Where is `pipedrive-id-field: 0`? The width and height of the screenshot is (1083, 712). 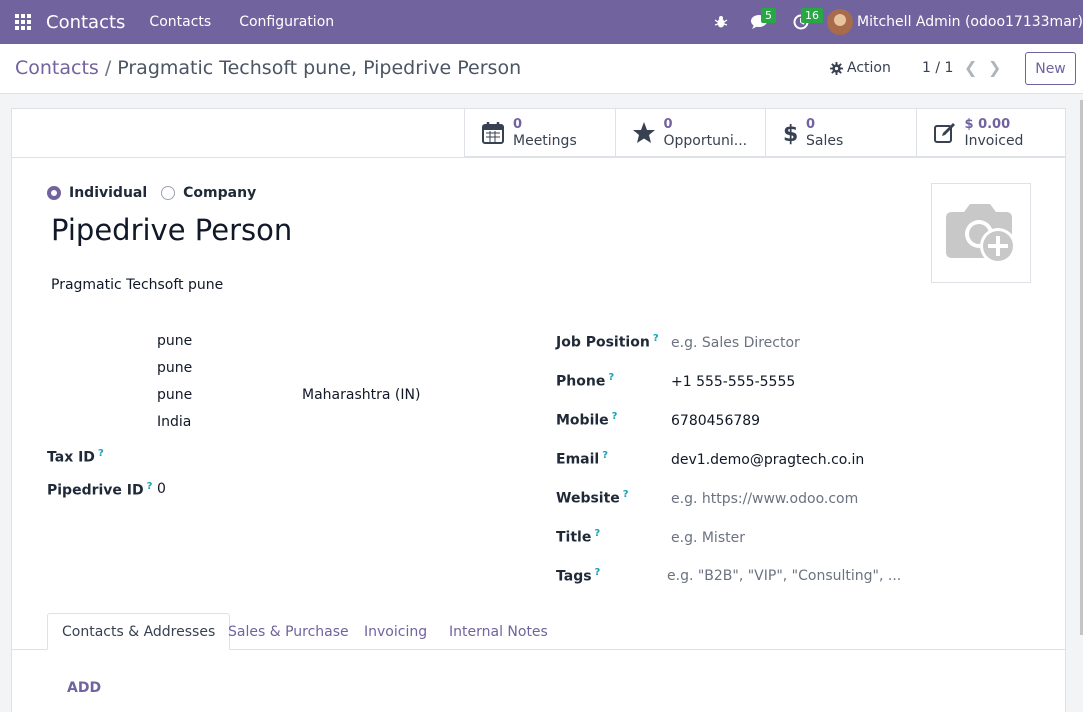 pipedrive-id-field: 0 is located at coordinates (161, 489).